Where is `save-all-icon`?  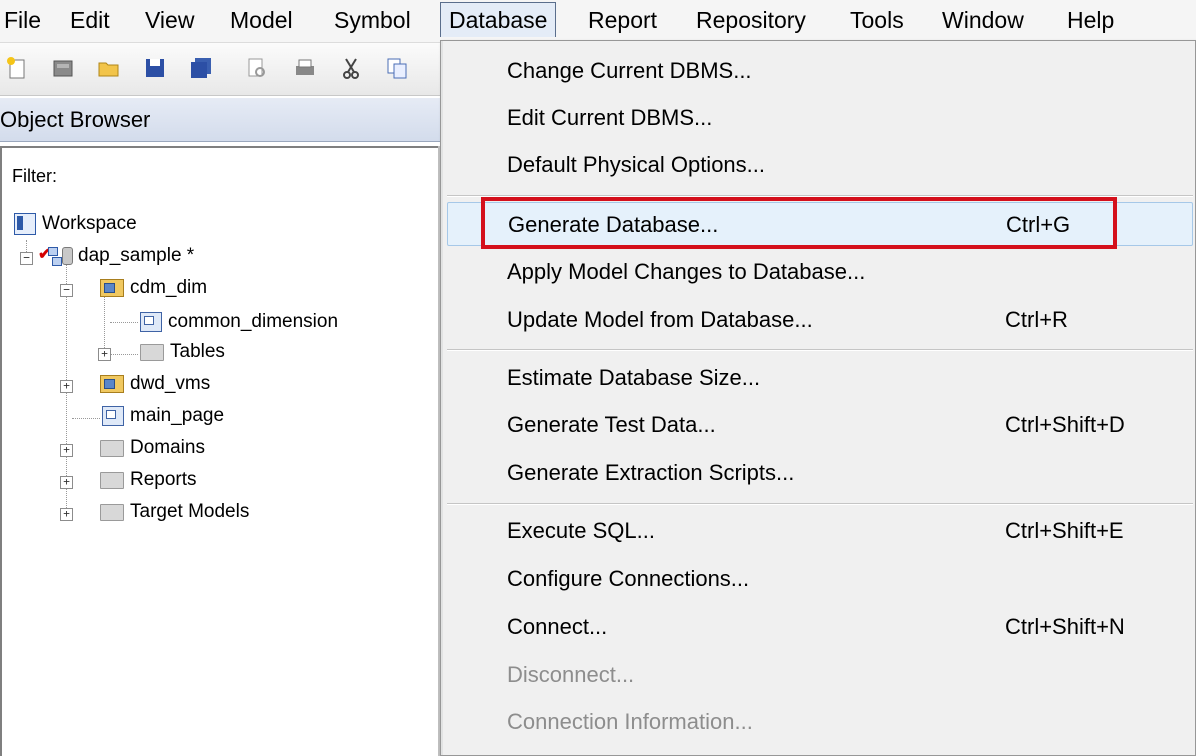 save-all-icon is located at coordinates (201, 68).